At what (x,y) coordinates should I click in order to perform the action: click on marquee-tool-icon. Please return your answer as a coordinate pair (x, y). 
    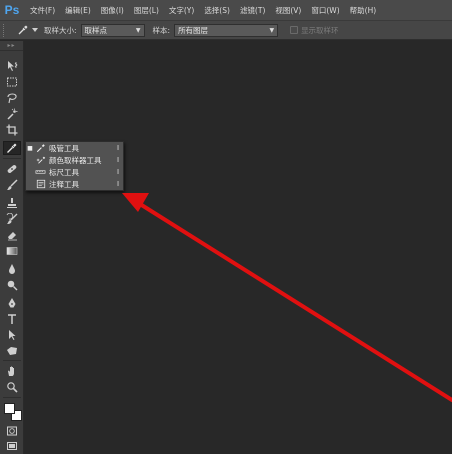
    Looking at the image, I should click on (12, 82).